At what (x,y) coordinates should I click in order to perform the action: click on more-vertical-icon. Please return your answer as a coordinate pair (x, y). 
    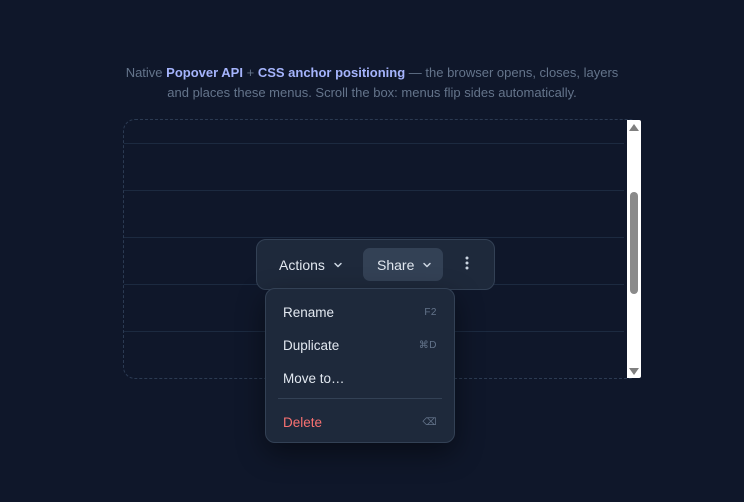
    Looking at the image, I should click on (467, 264).